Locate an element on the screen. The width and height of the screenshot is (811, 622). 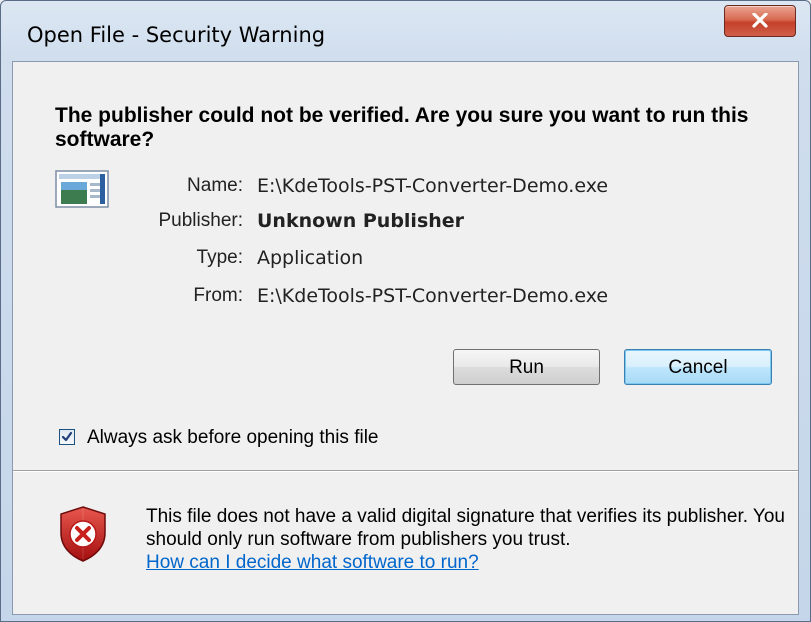
close-icon is located at coordinates (760, 20).